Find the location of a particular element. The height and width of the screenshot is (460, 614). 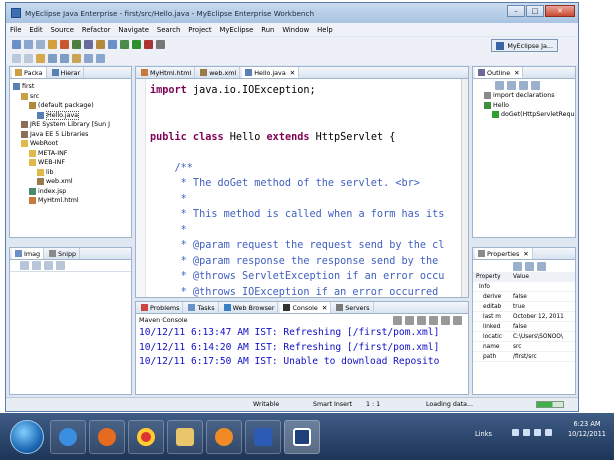

property-row: path/first/src is located at coordinates (524, 357).